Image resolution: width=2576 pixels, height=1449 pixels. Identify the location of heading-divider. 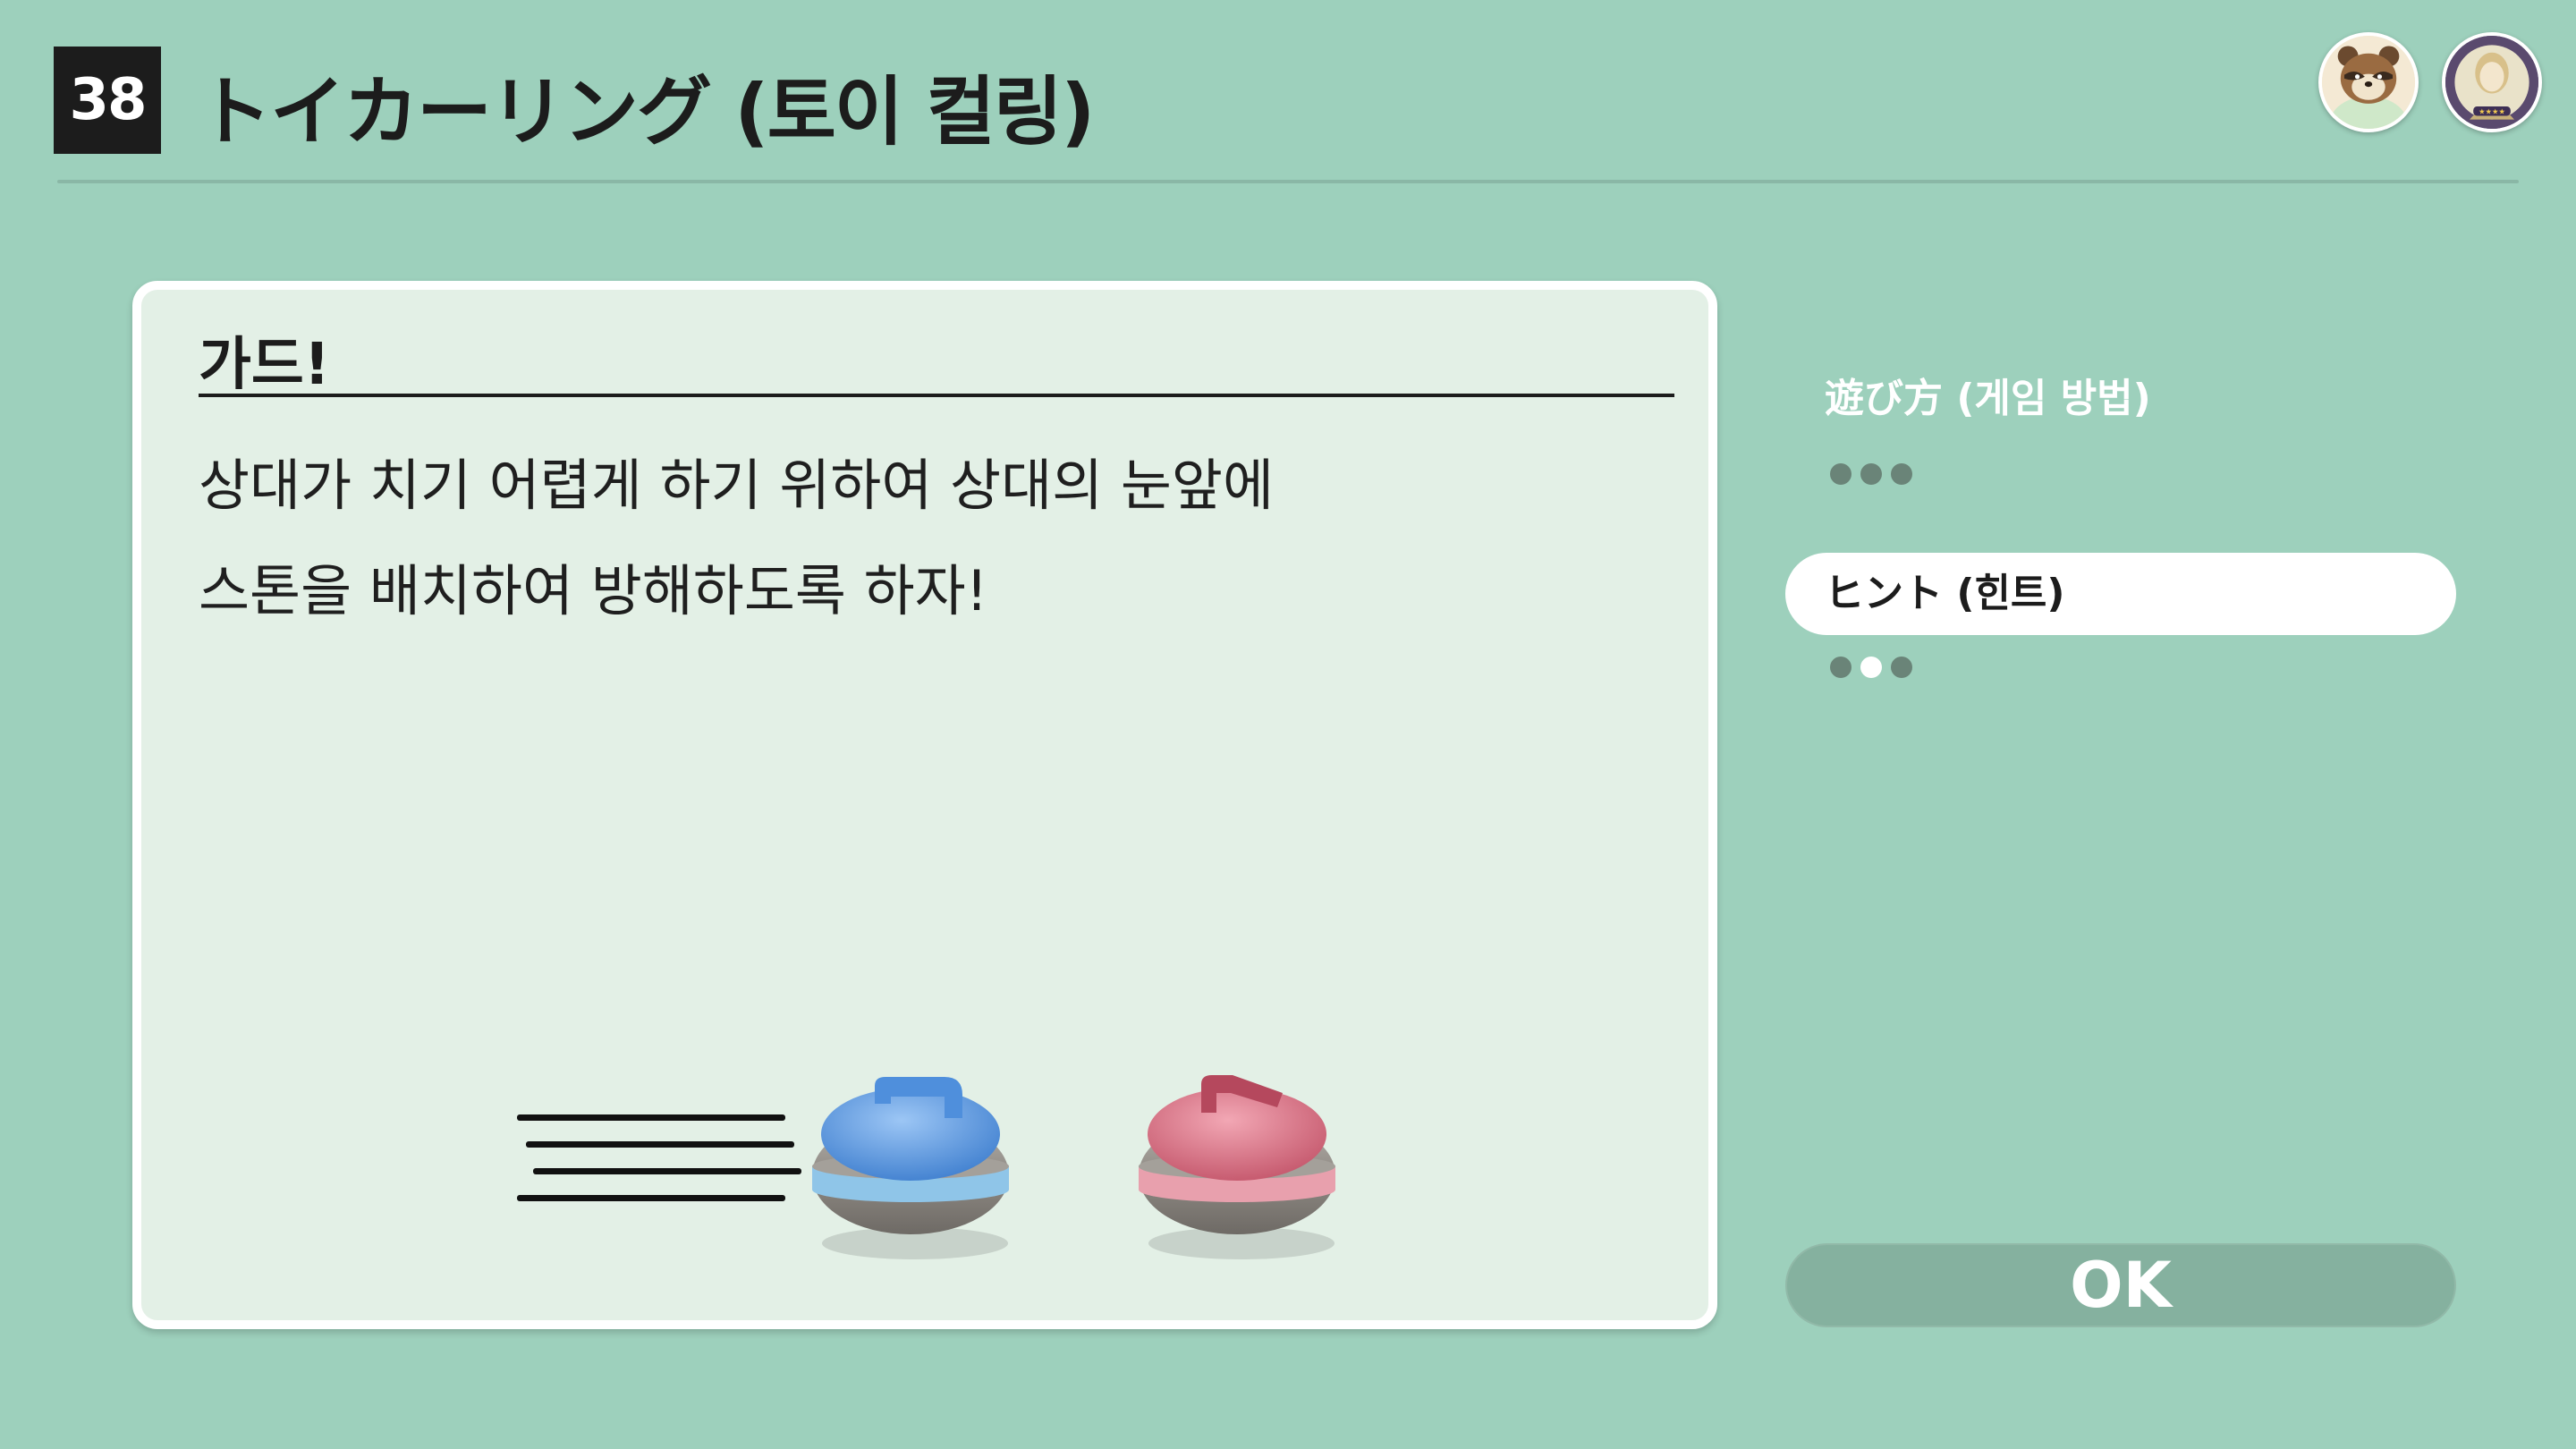
(936, 395).